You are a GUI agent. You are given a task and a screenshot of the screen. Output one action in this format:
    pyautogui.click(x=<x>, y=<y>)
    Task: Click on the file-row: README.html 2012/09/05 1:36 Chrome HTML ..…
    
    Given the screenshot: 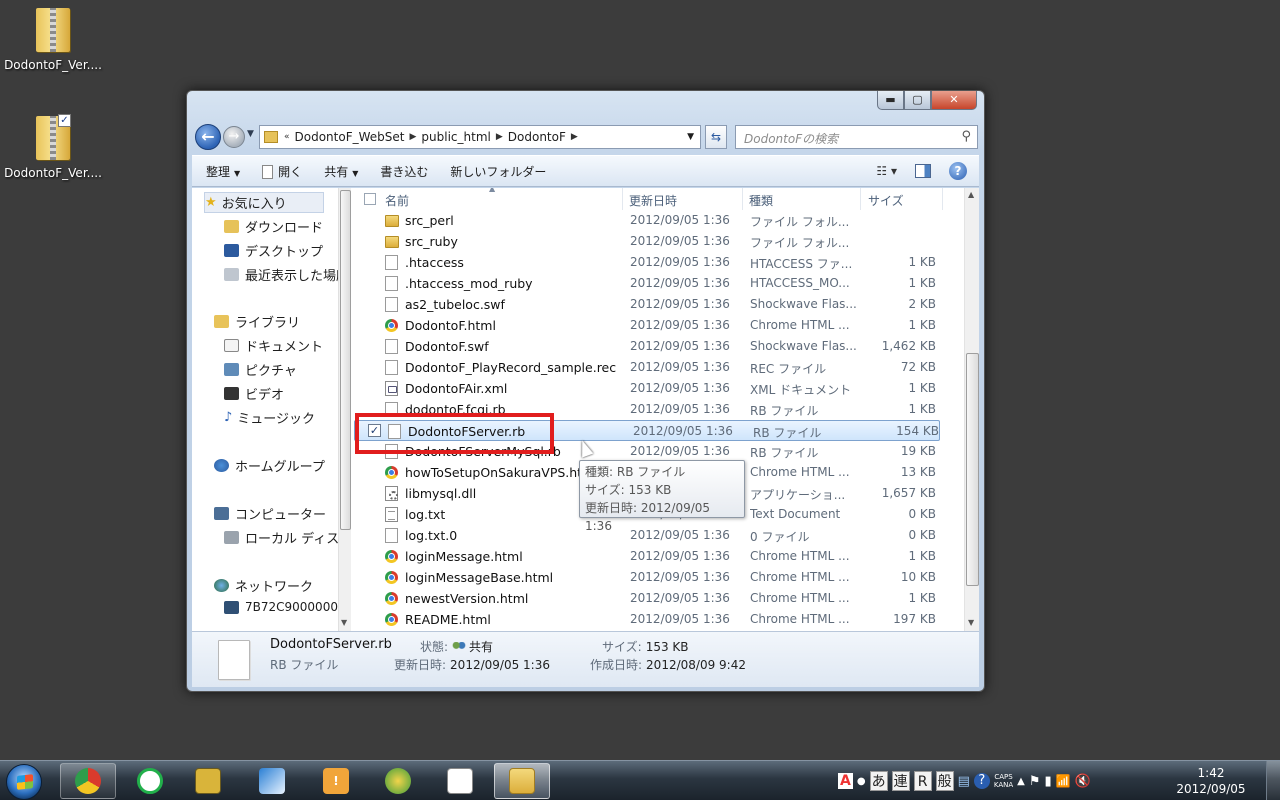 What is the action you would take?
    pyautogui.click(x=658, y=619)
    